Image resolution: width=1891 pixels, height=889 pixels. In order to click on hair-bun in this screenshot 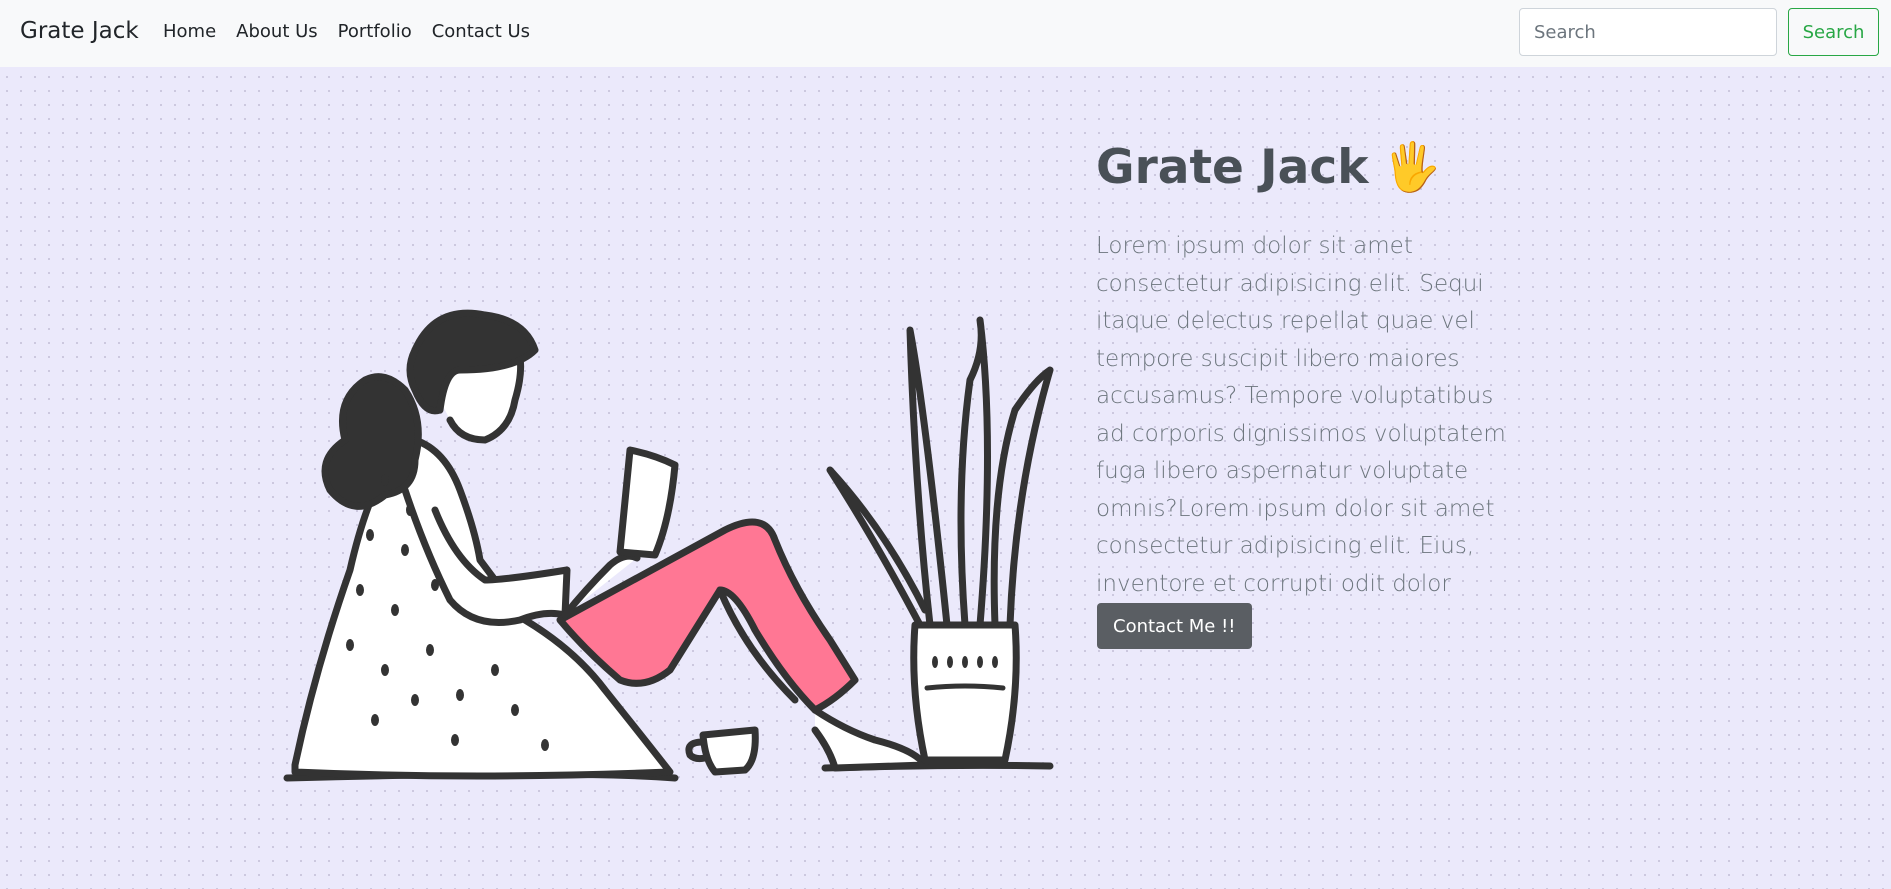, I will do `click(371, 441)`.